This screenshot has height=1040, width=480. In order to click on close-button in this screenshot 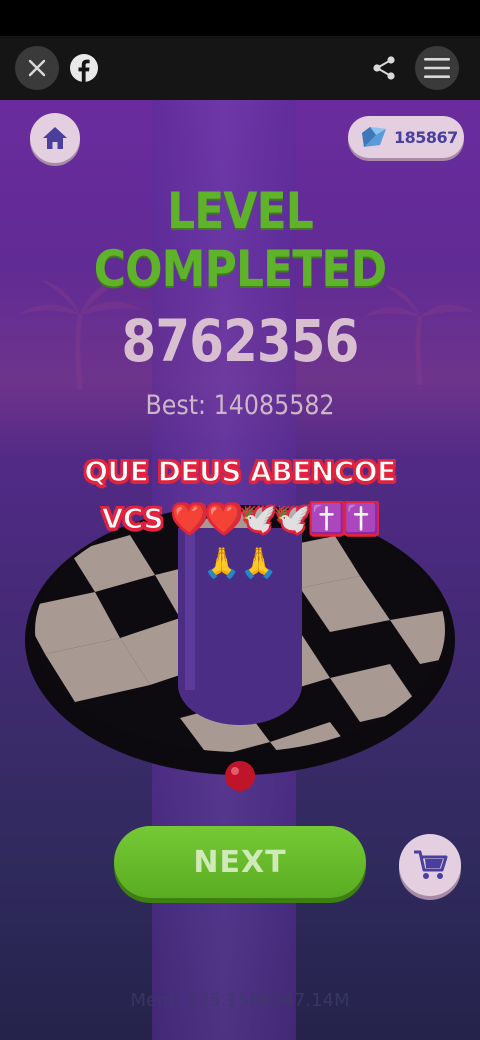, I will do `click(37, 68)`.